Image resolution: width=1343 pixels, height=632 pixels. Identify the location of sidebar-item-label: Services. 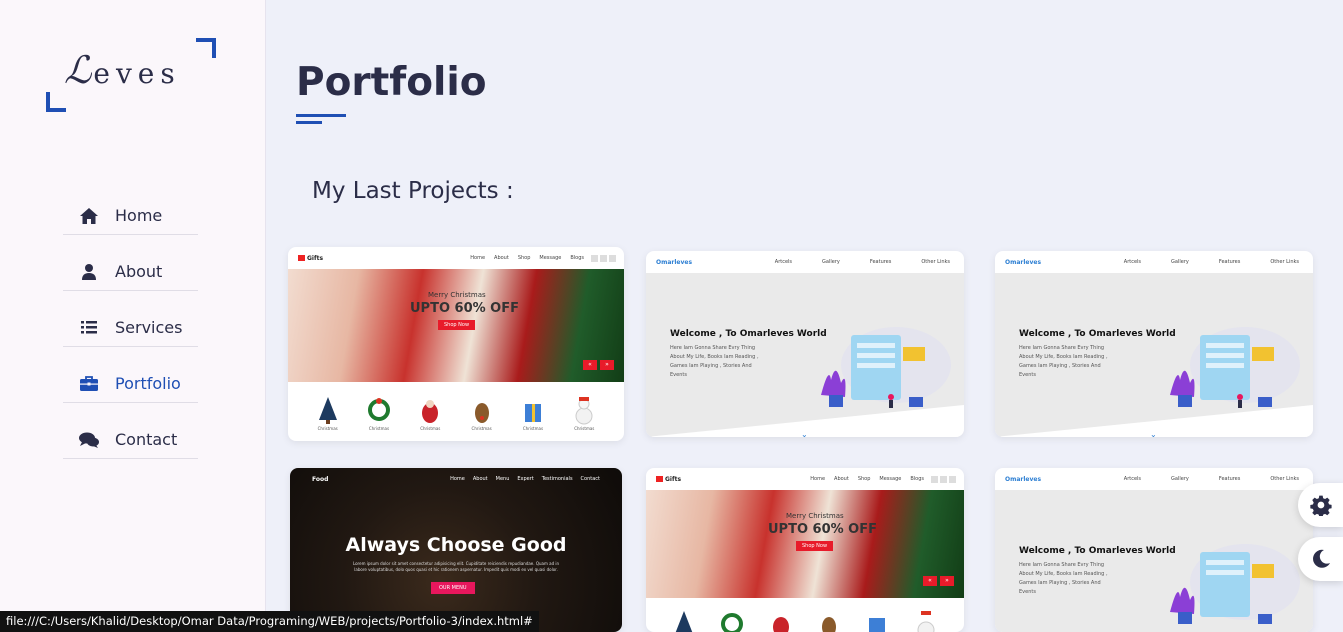
(149, 327).